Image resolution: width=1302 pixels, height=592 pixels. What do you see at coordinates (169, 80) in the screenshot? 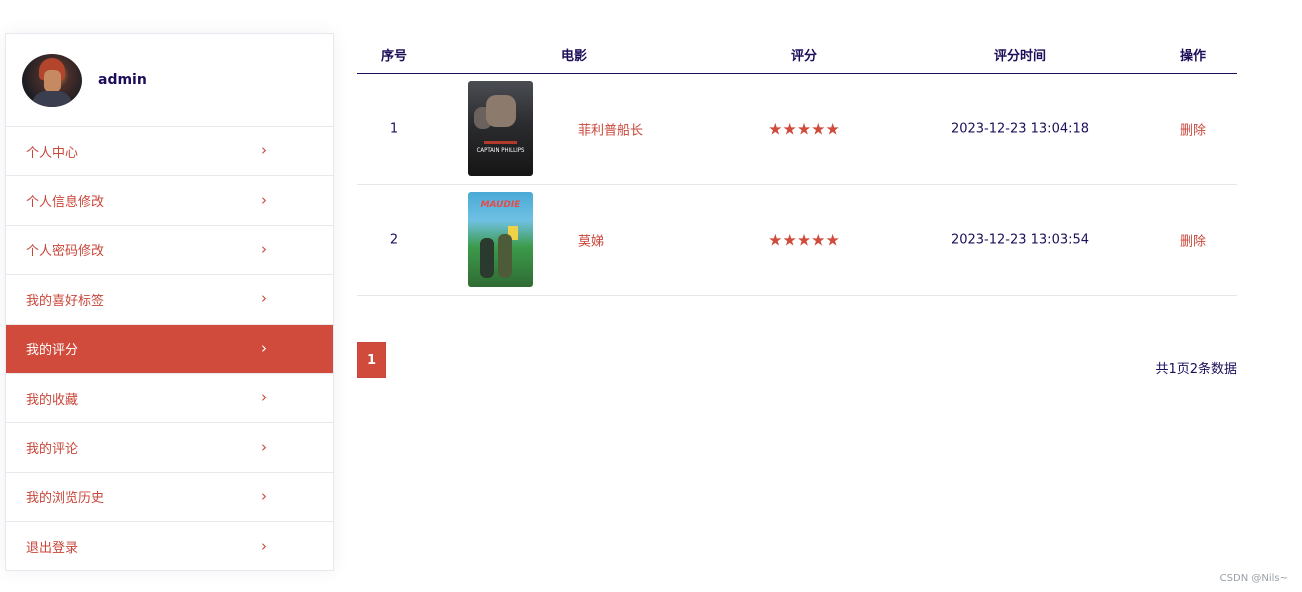
I see `profile-header: admin` at bounding box center [169, 80].